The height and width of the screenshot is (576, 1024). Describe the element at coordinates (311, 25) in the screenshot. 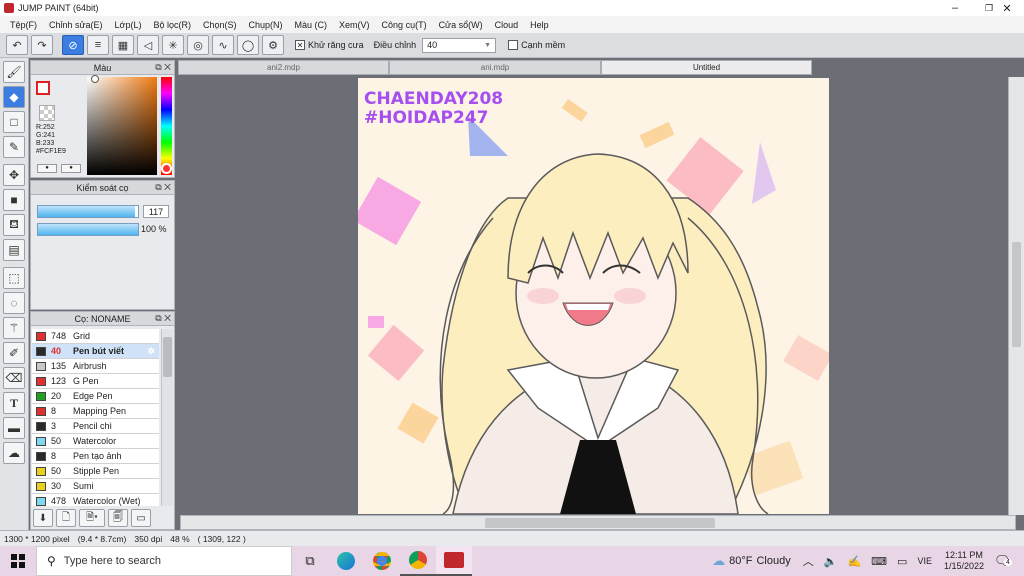

I see `menu-color: Màu (C)` at that location.